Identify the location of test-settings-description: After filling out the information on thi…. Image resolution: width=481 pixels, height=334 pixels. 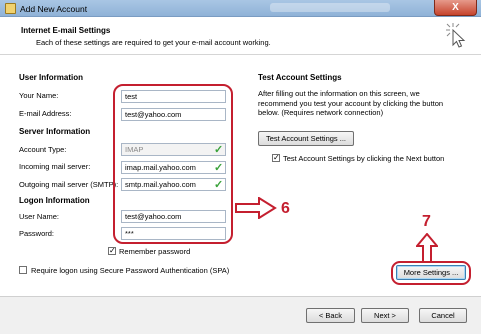
(351, 103).